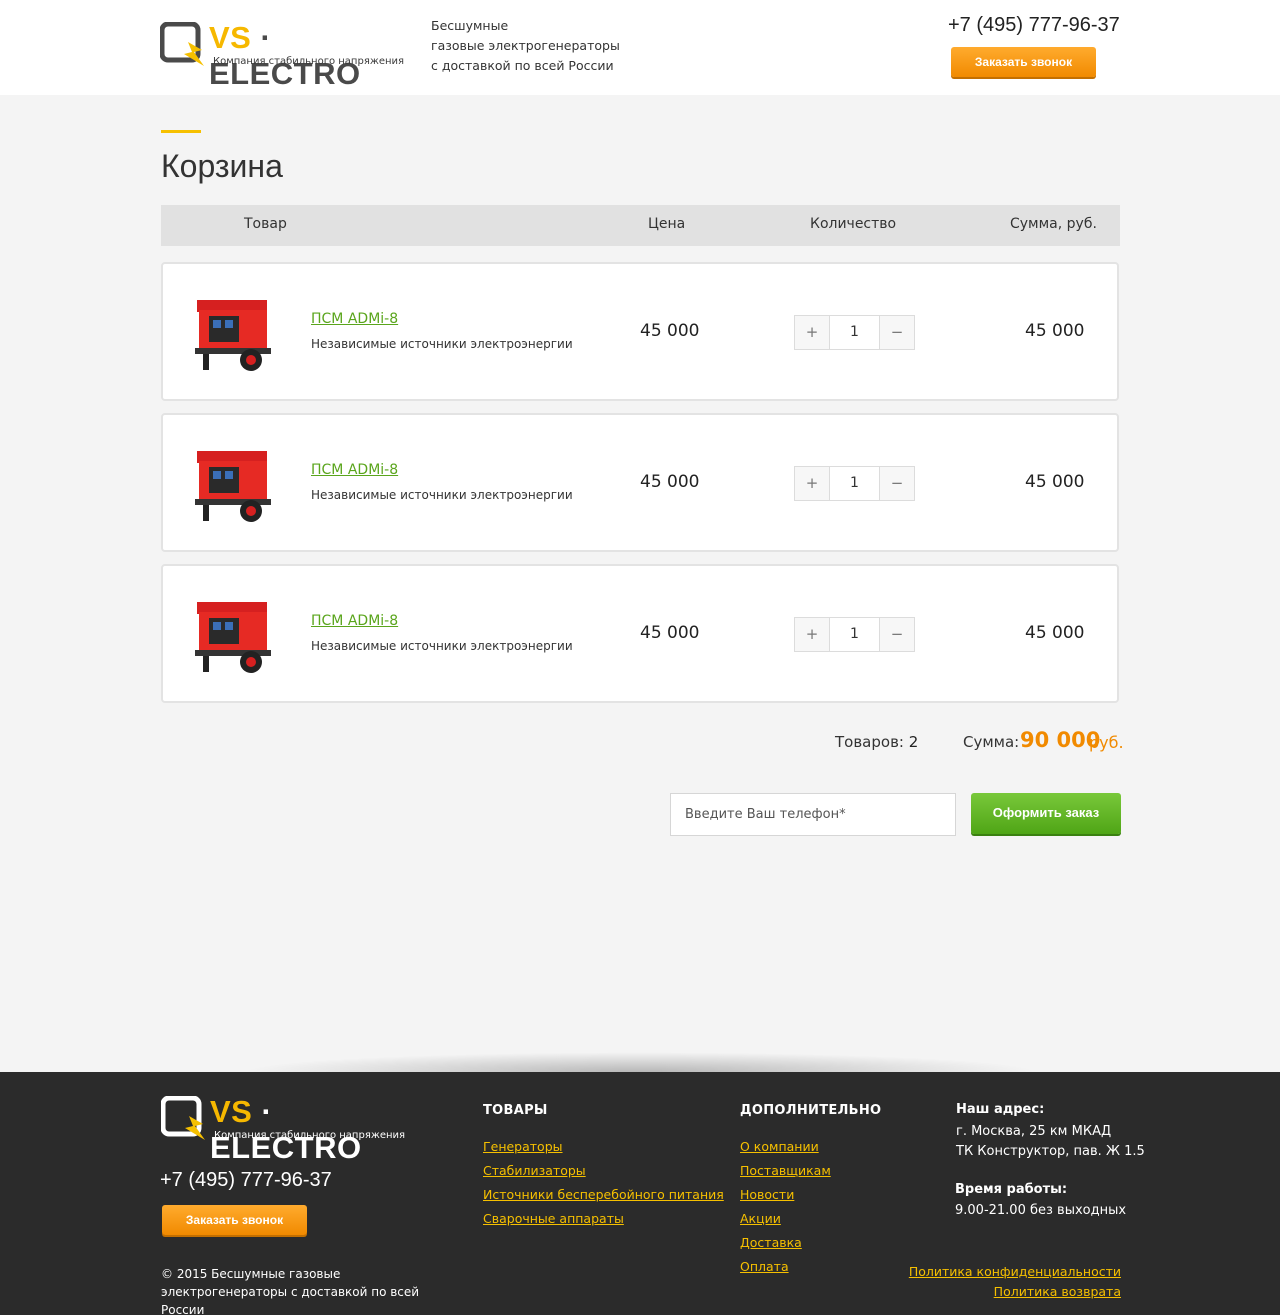 The image size is (1280, 1315). What do you see at coordinates (764, 1266) in the screenshot?
I see `footer-link-payment: Оплата` at bounding box center [764, 1266].